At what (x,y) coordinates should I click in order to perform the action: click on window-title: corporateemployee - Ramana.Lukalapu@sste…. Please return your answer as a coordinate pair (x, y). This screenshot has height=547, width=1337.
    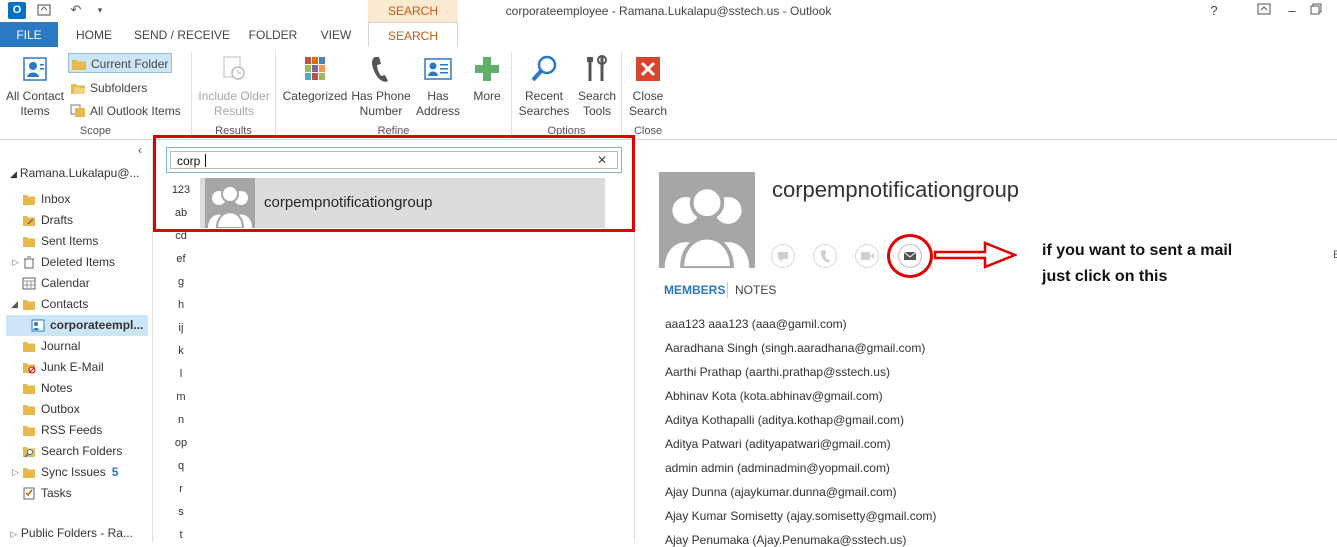
    Looking at the image, I should click on (668, 11).